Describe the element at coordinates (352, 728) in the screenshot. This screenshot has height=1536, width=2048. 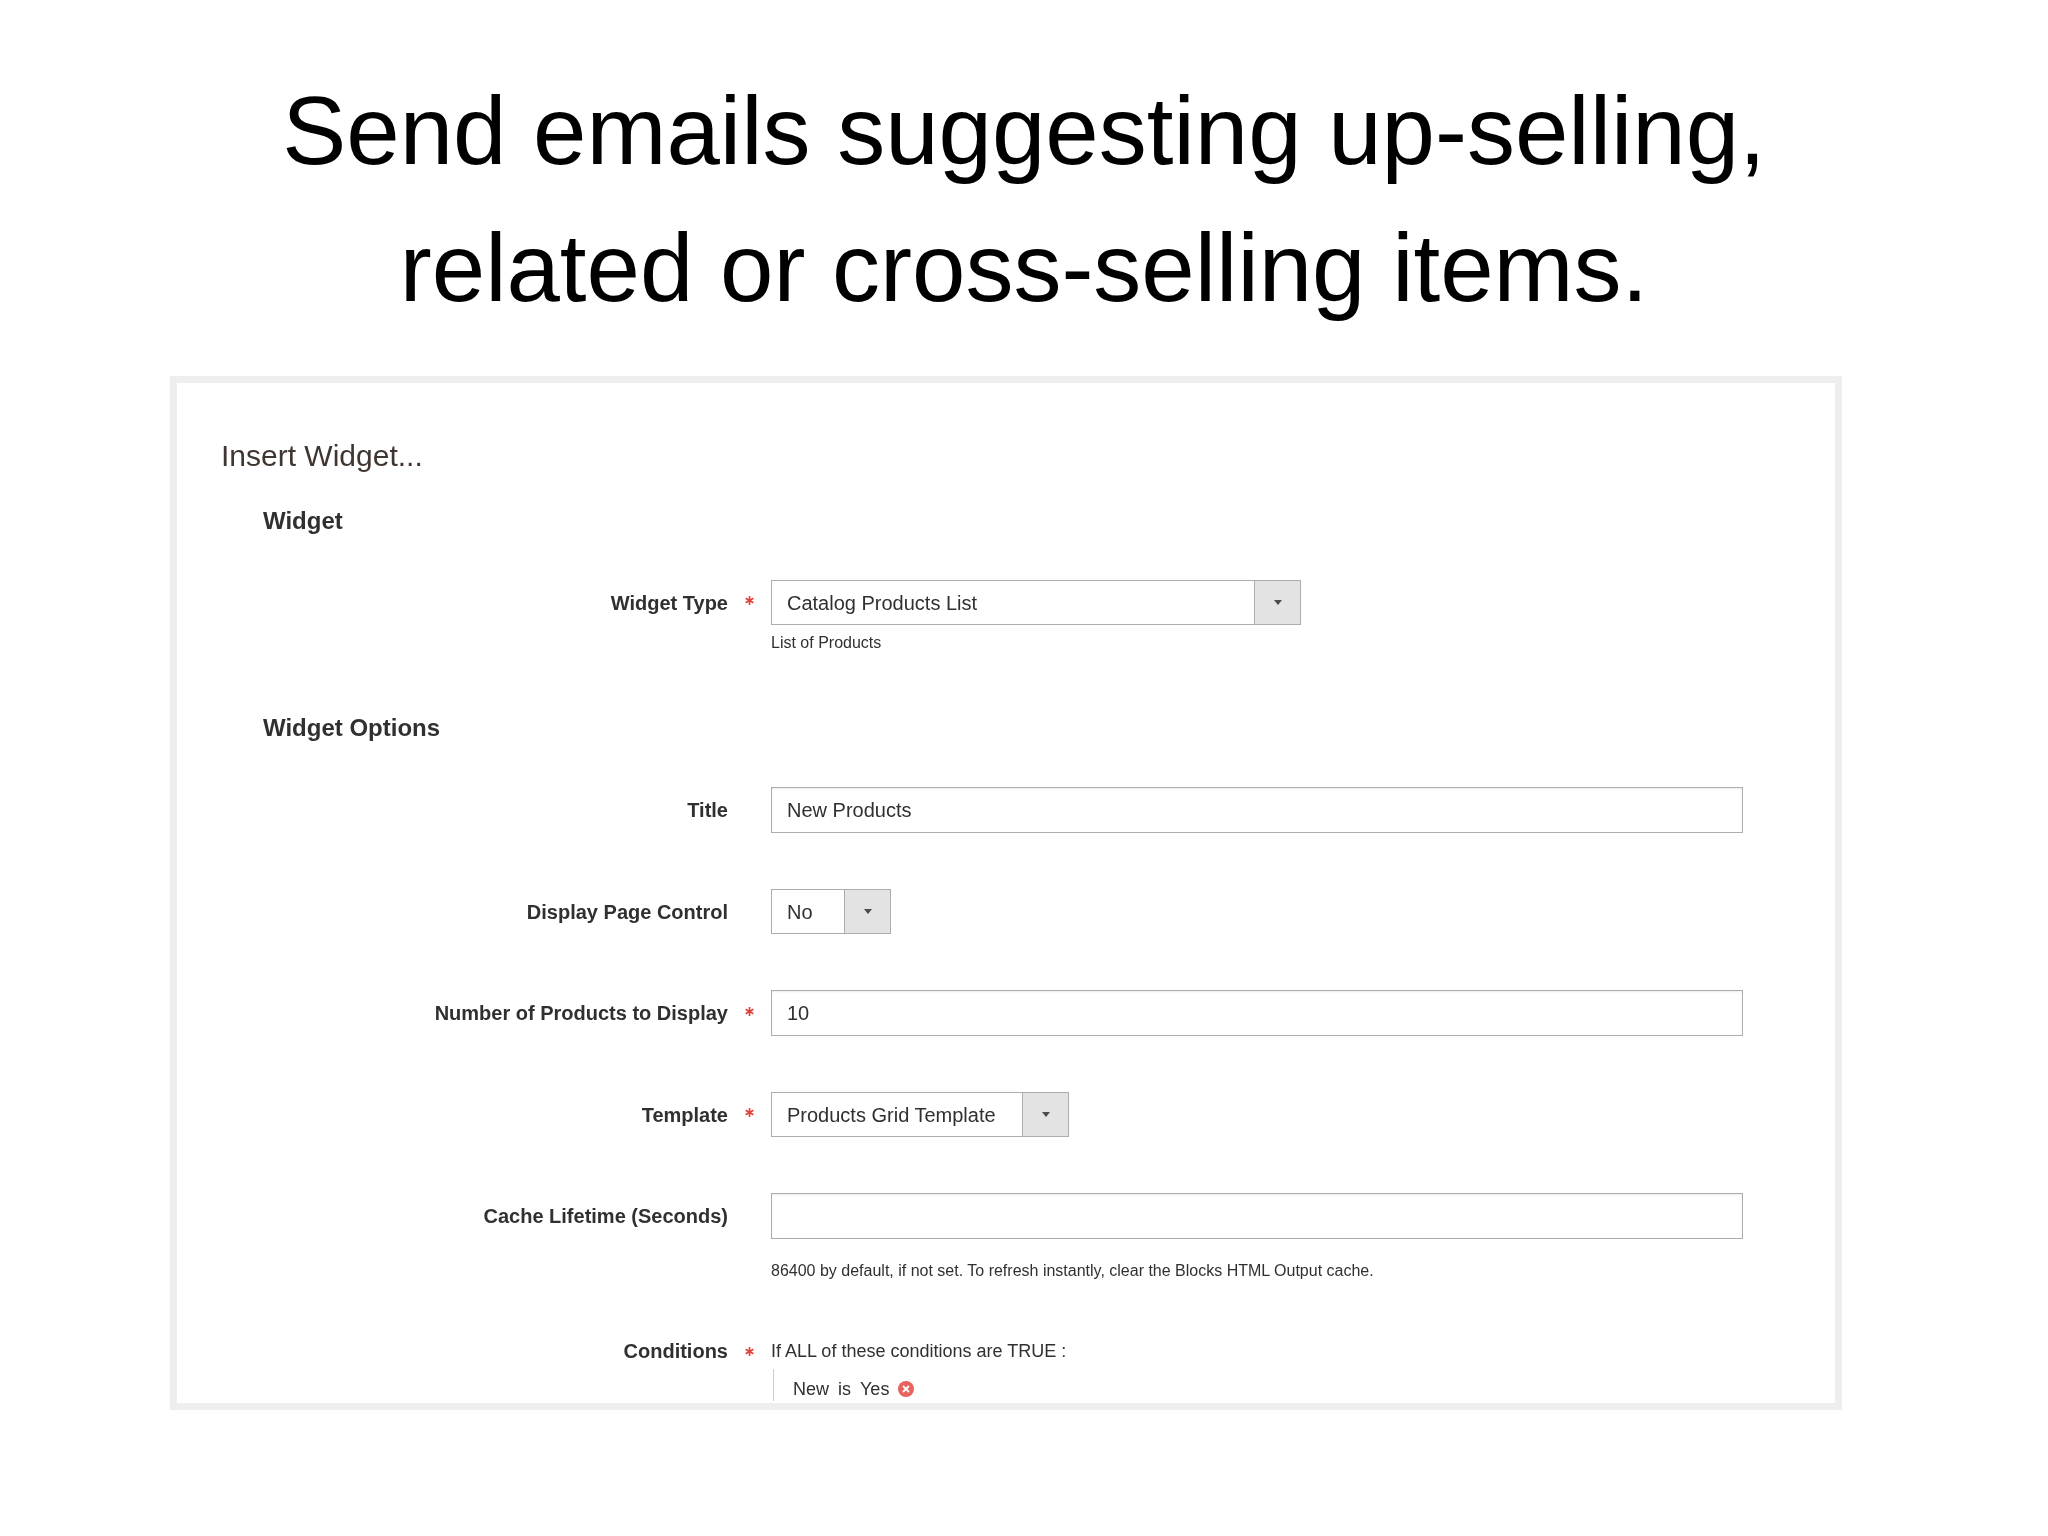
I see `section-heading: Widget Options` at that location.